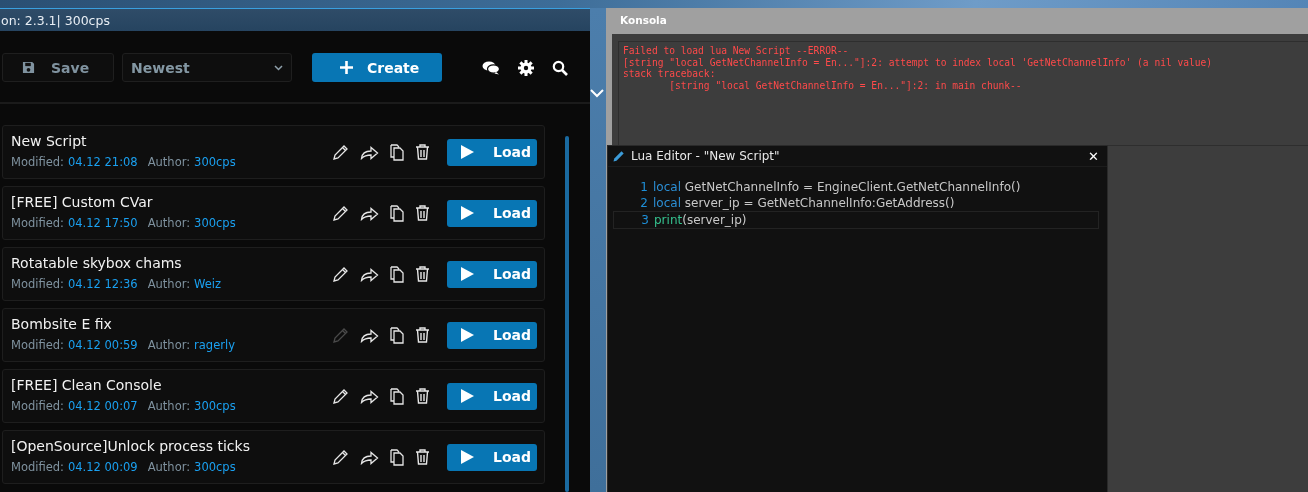  I want to click on modified-date: 04.12 00:09, so click(102, 466).